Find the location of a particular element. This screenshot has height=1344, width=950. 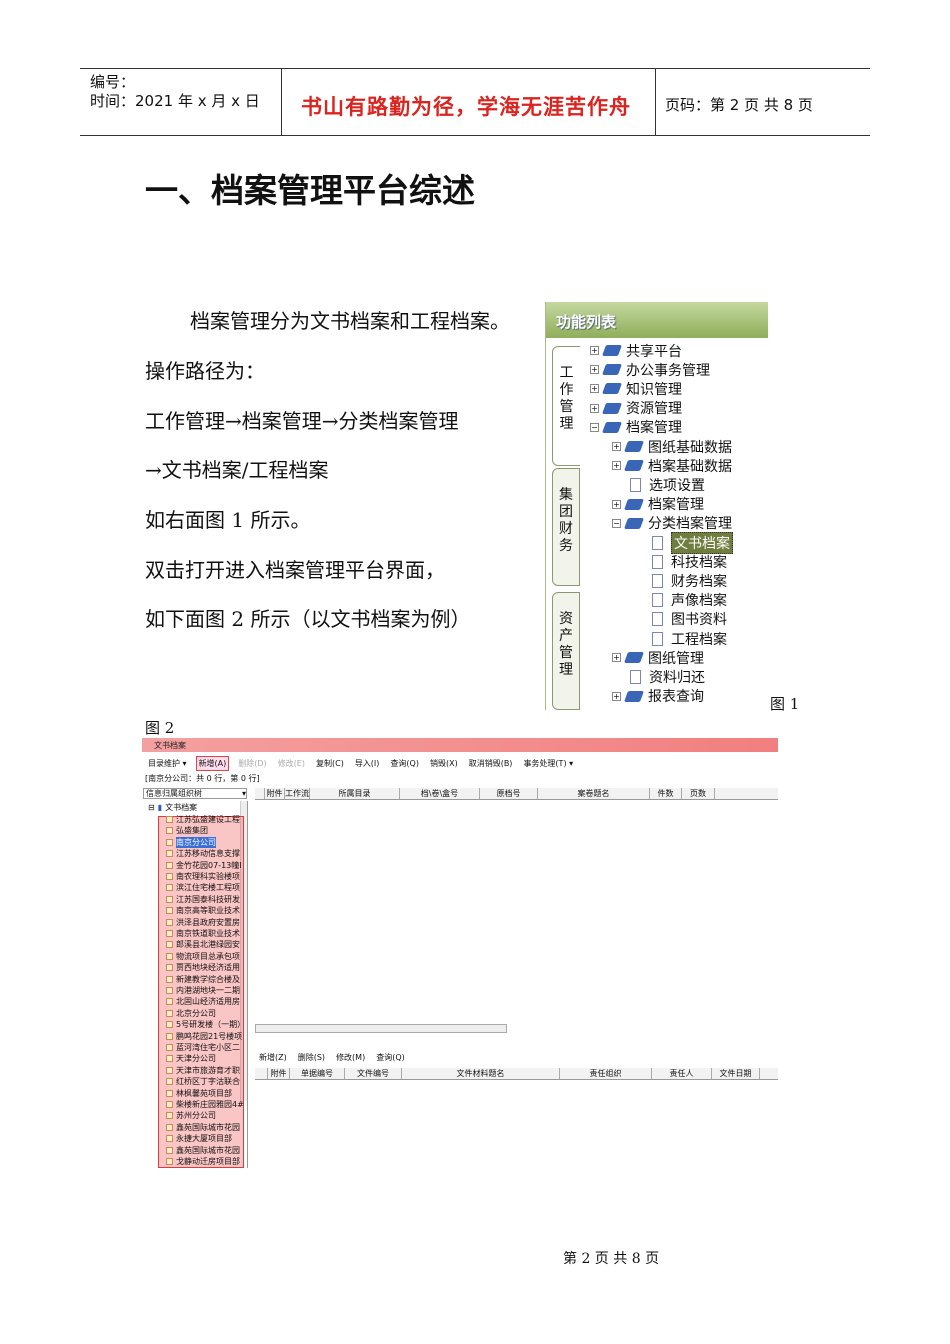

tree-node: + 图纸基础数据 is located at coordinates (672, 446).